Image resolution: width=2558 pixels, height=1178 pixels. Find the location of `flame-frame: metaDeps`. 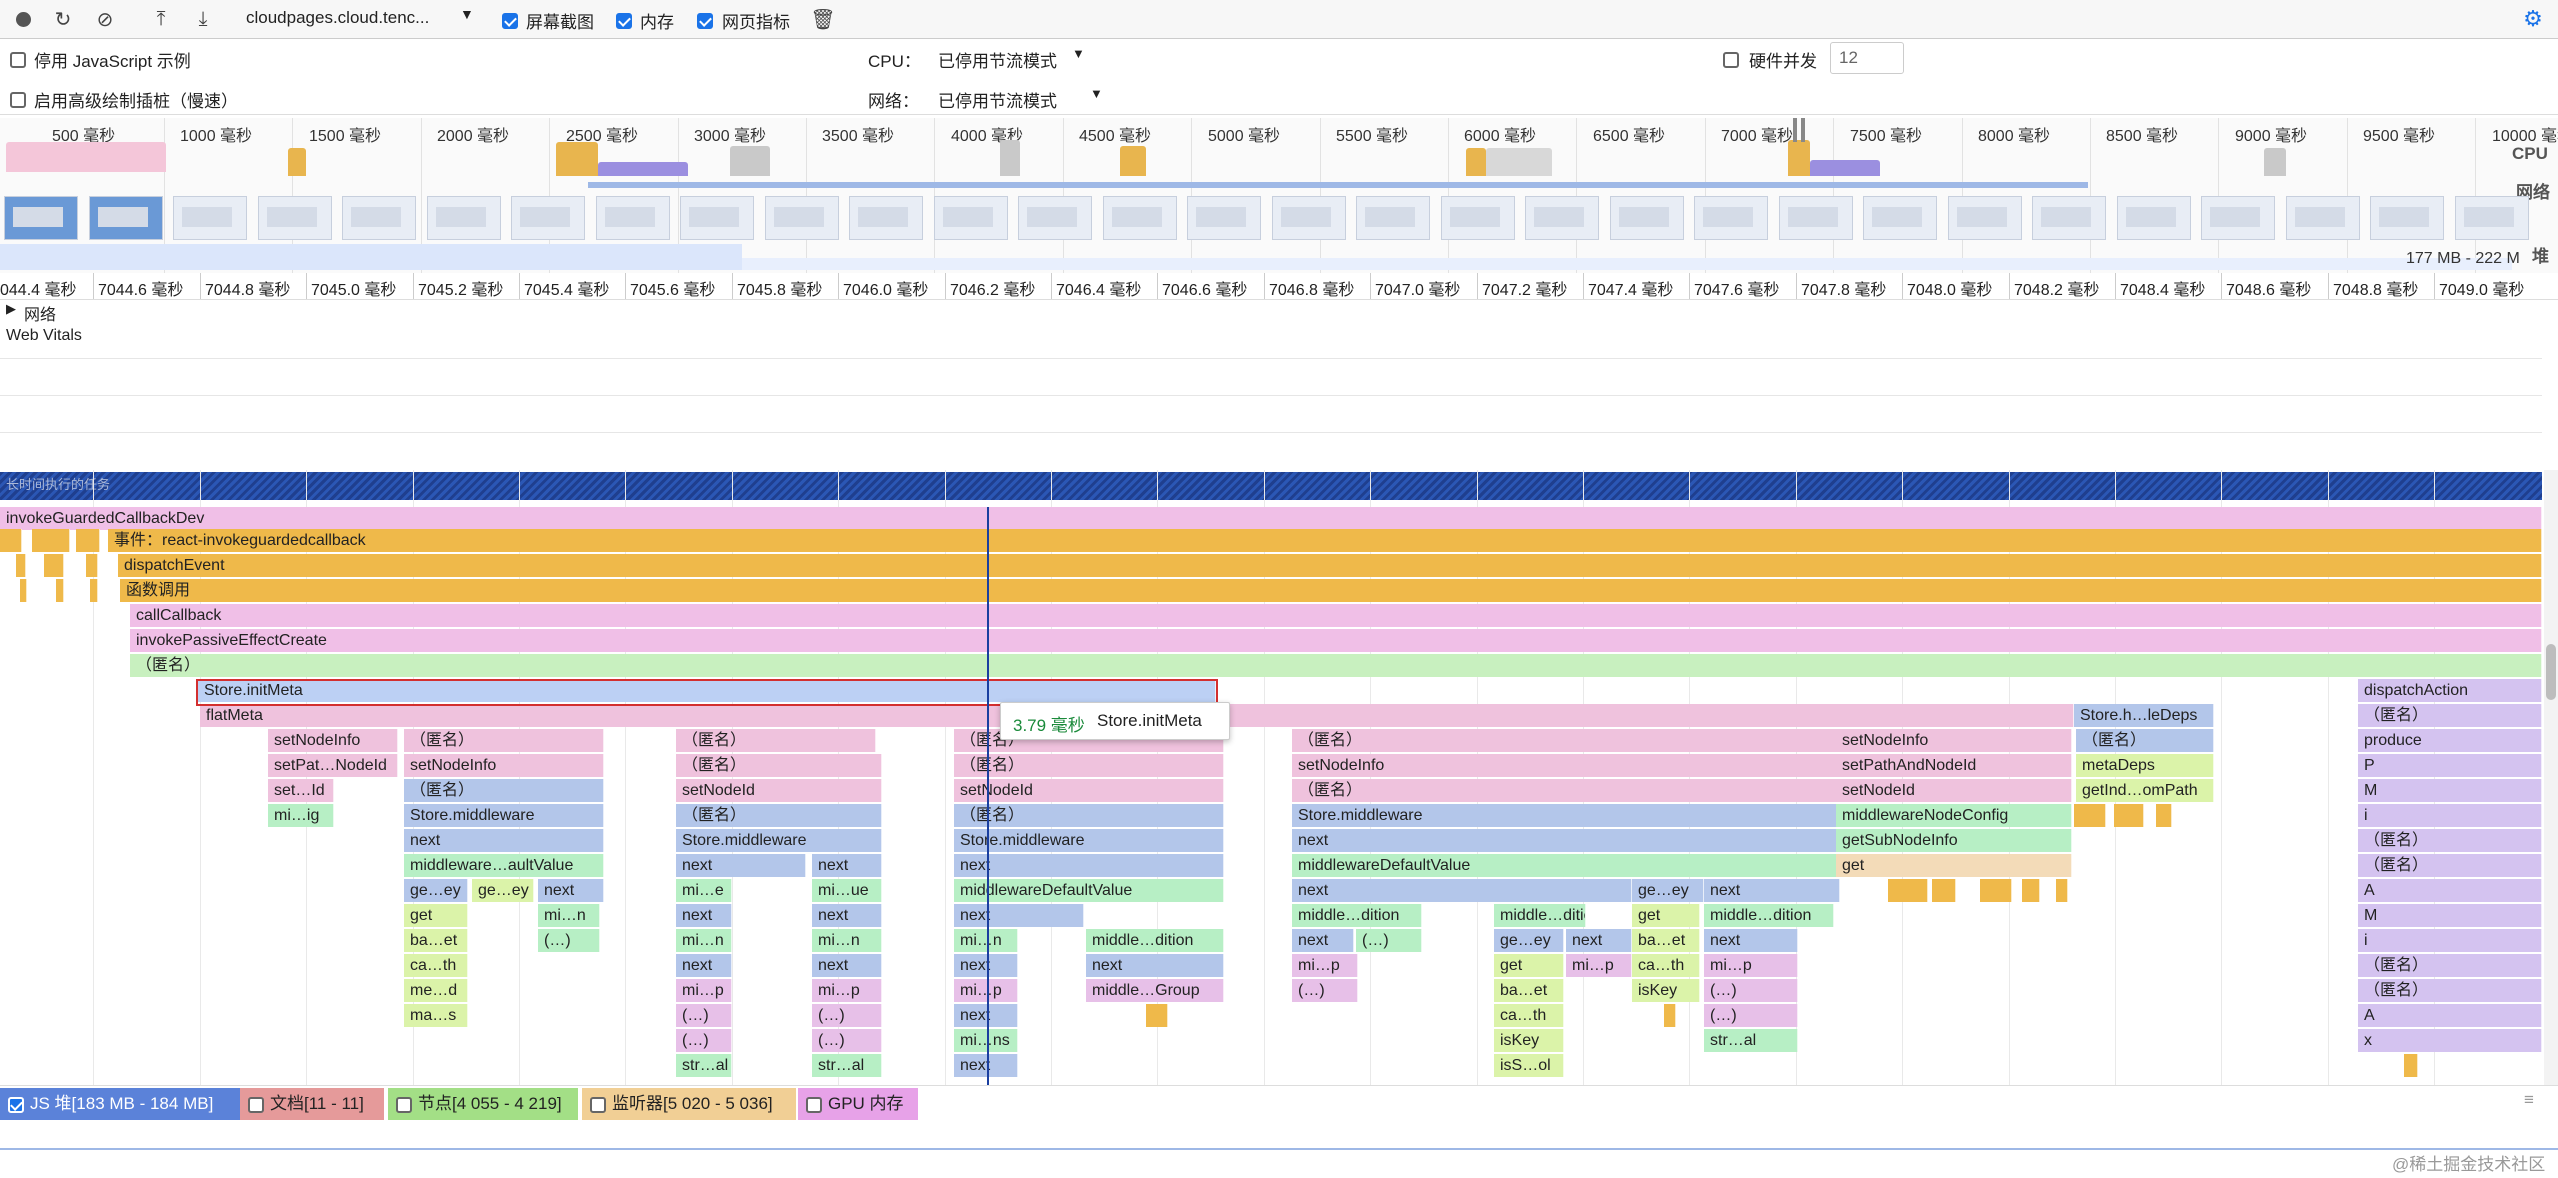

flame-frame: metaDeps is located at coordinates (2145, 765).